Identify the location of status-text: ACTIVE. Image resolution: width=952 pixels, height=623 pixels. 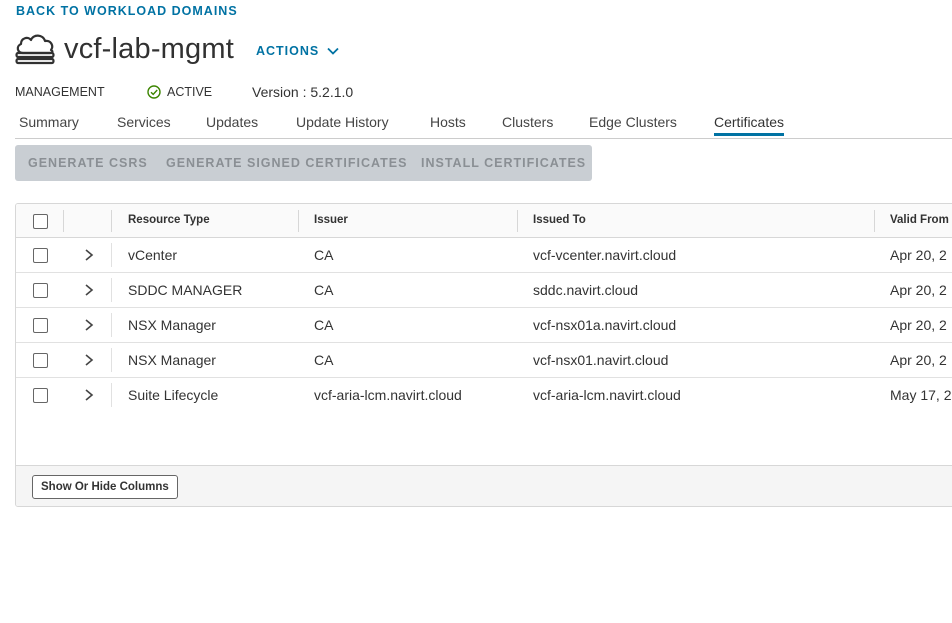
(190, 92).